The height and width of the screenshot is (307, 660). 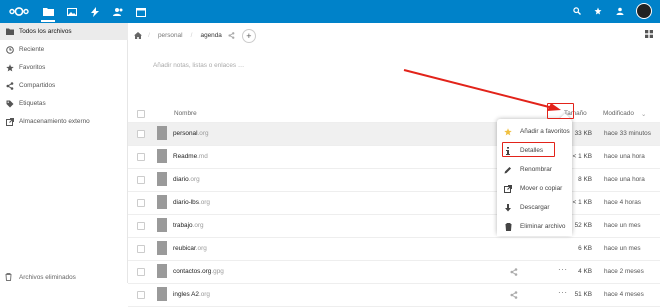 What do you see at coordinates (37, 85) in the screenshot?
I see `sidebar-item-label: Compartidos` at bounding box center [37, 85].